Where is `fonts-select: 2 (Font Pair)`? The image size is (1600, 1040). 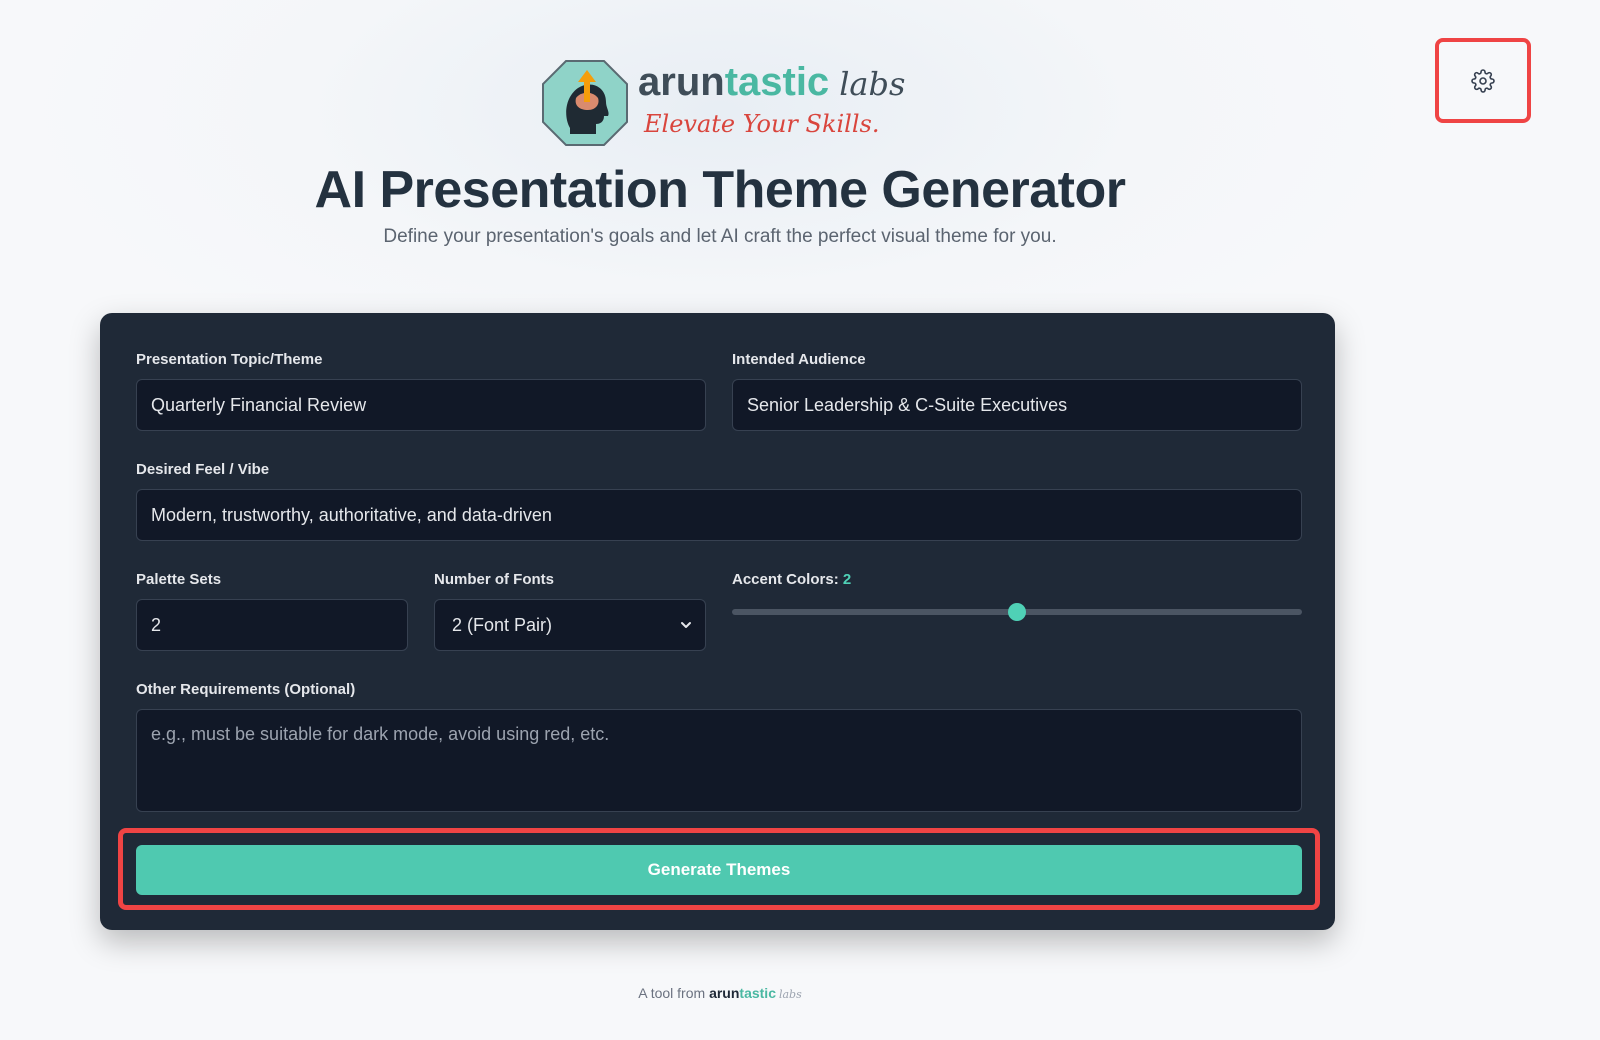
fonts-select: 2 (Font Pair) is located at coordinates (570, 625).